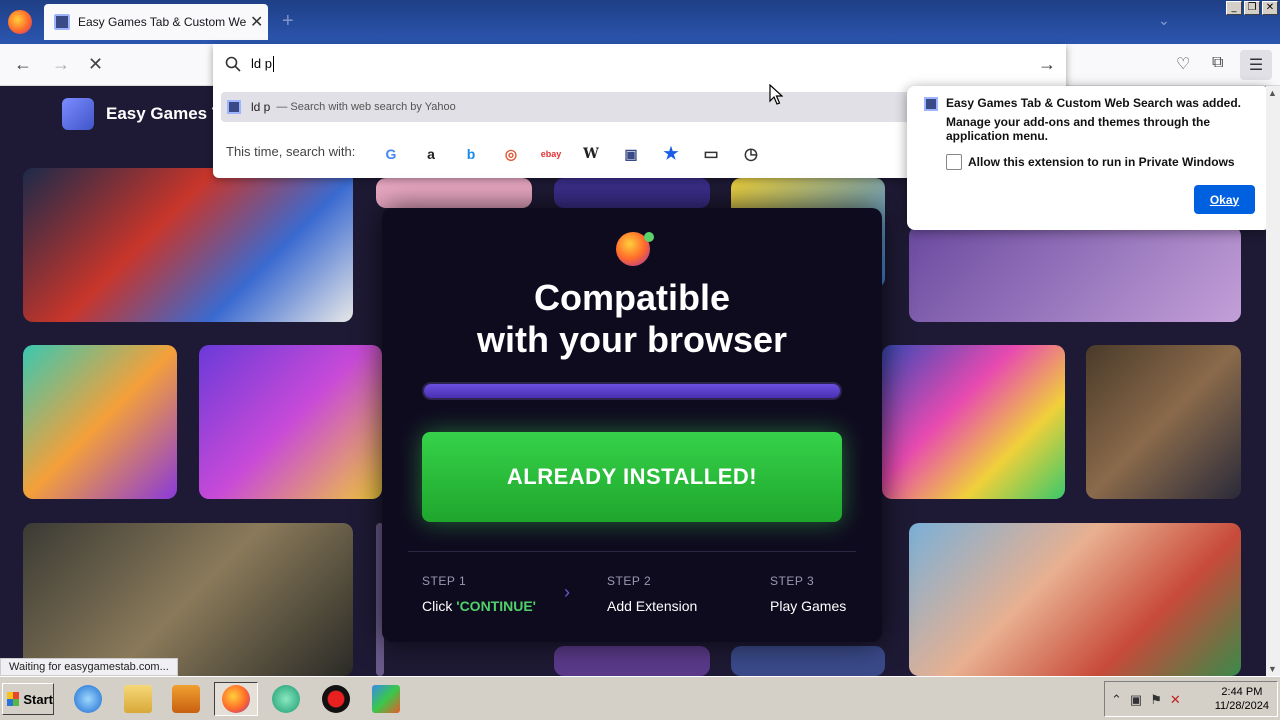  What do you see at coordinates (234, 107) in the screenshot?
I see `search-engine-icon` at bounding box center [234, 107].